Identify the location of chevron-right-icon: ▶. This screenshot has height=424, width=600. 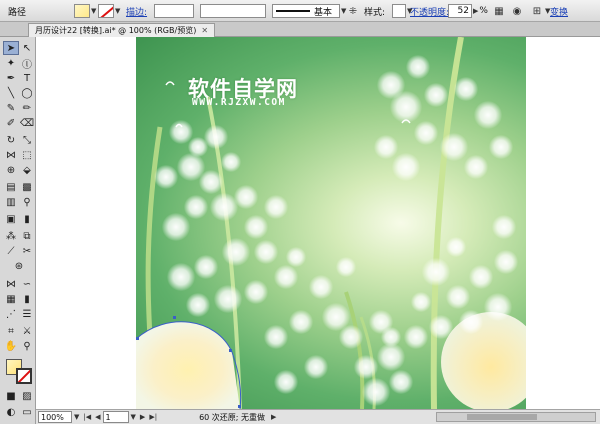
(475, 11).